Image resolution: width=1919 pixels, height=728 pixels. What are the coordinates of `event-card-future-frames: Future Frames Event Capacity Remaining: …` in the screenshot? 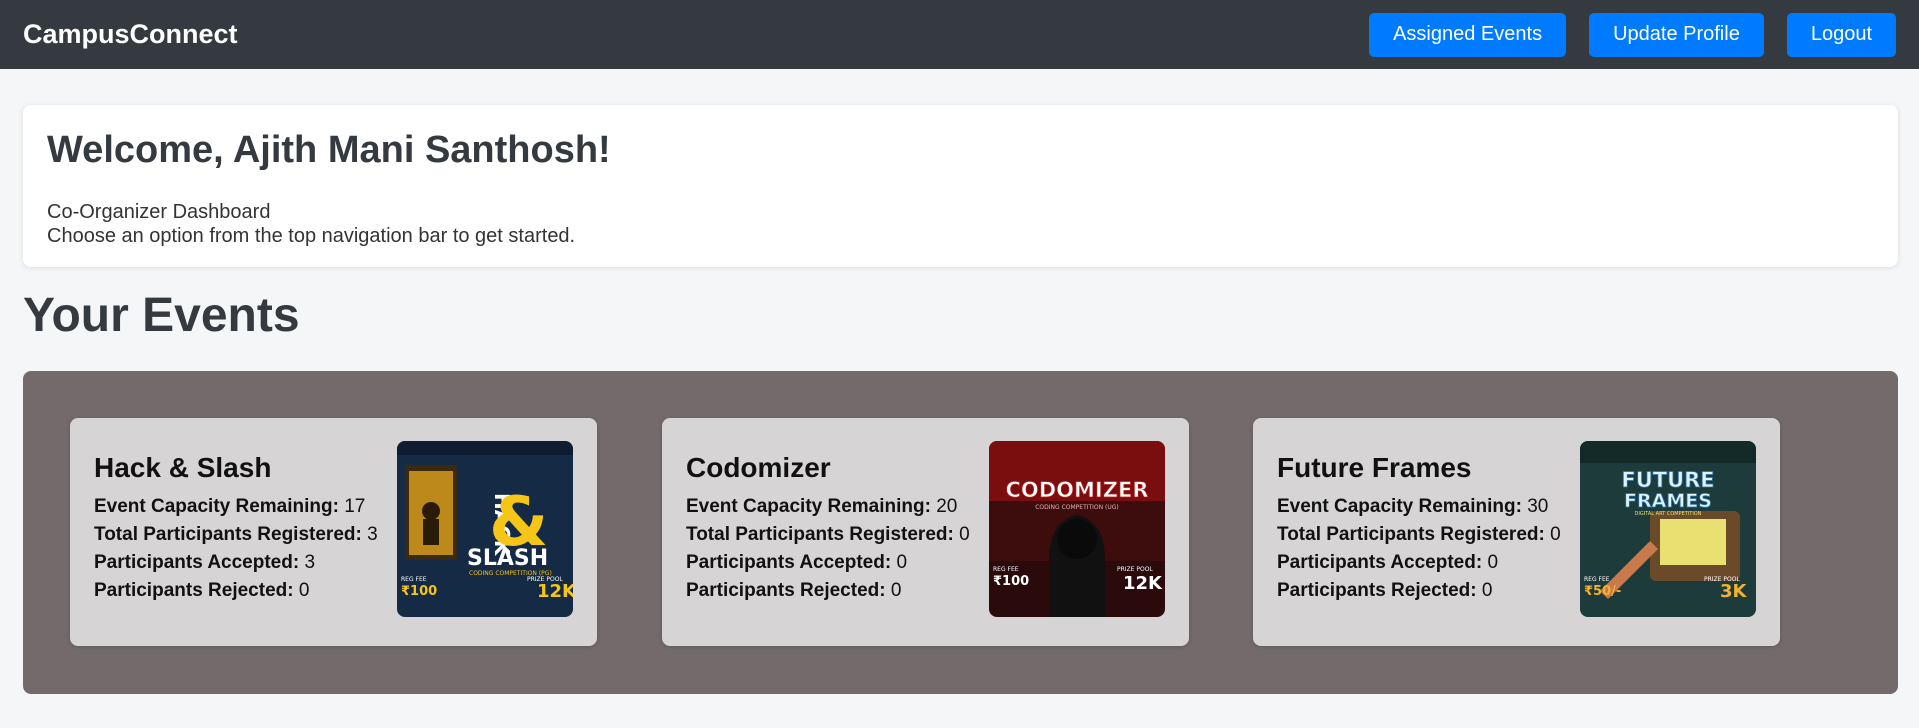 It's located at (1516, 532).